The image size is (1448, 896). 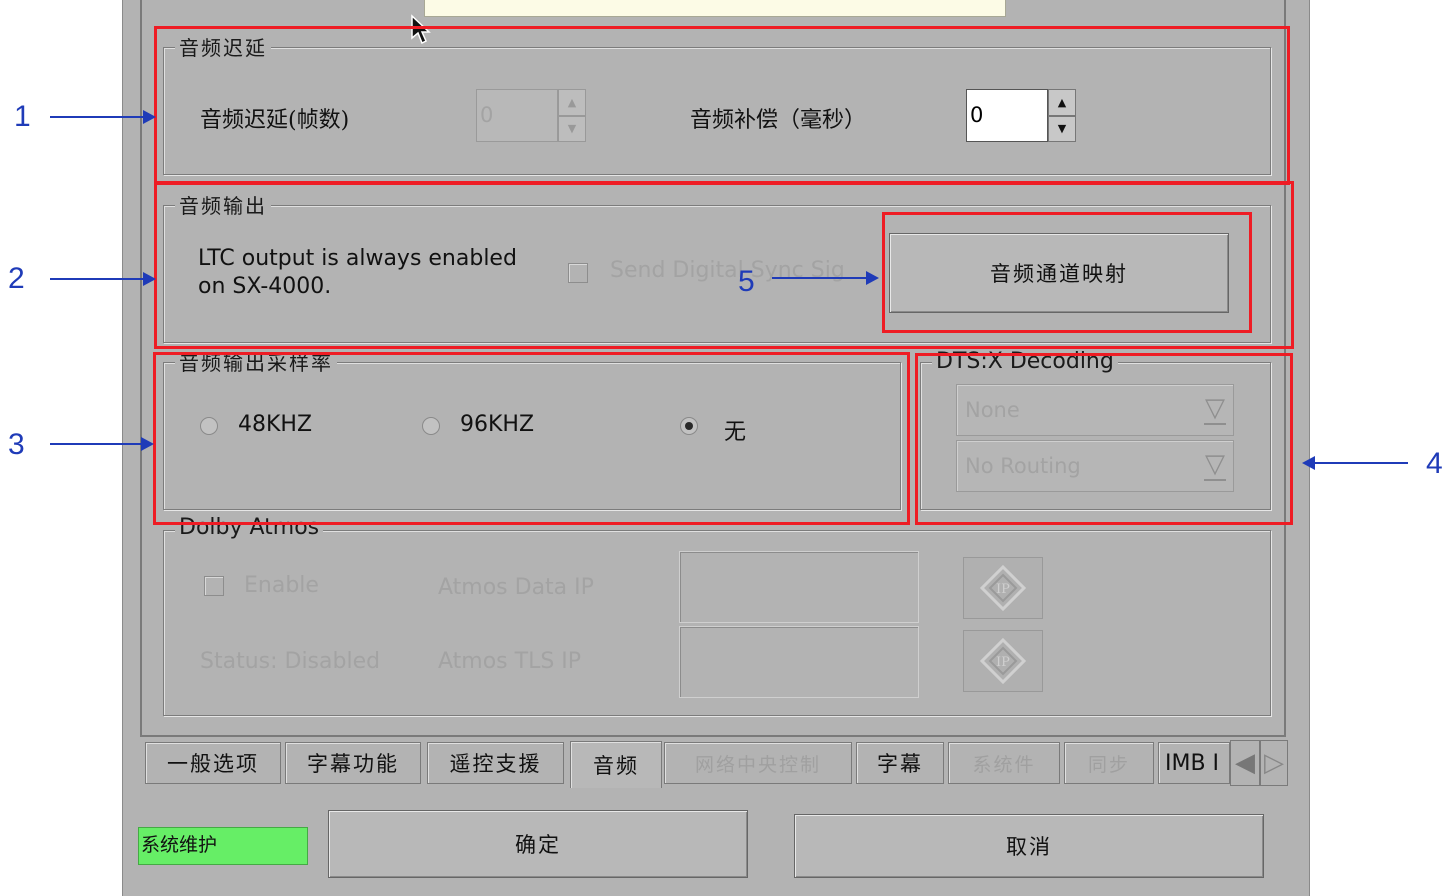 What do you see at coordinates (758, 763) in the screenshot?
I see `tab-network-control: 网络中央控制` at bounding box center [758, 763].